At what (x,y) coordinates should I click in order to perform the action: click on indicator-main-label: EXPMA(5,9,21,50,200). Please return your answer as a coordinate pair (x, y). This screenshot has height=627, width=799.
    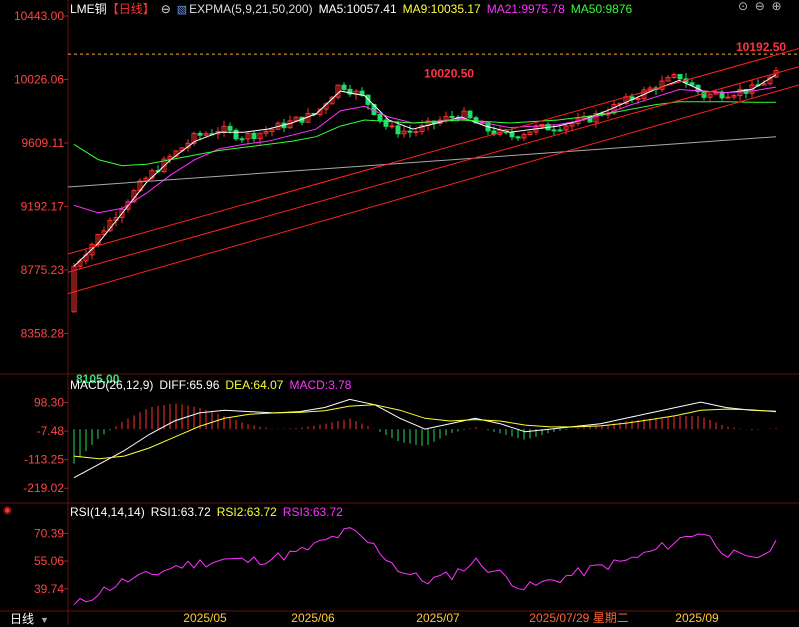
    Looking at the image, I should click on (250, 9).